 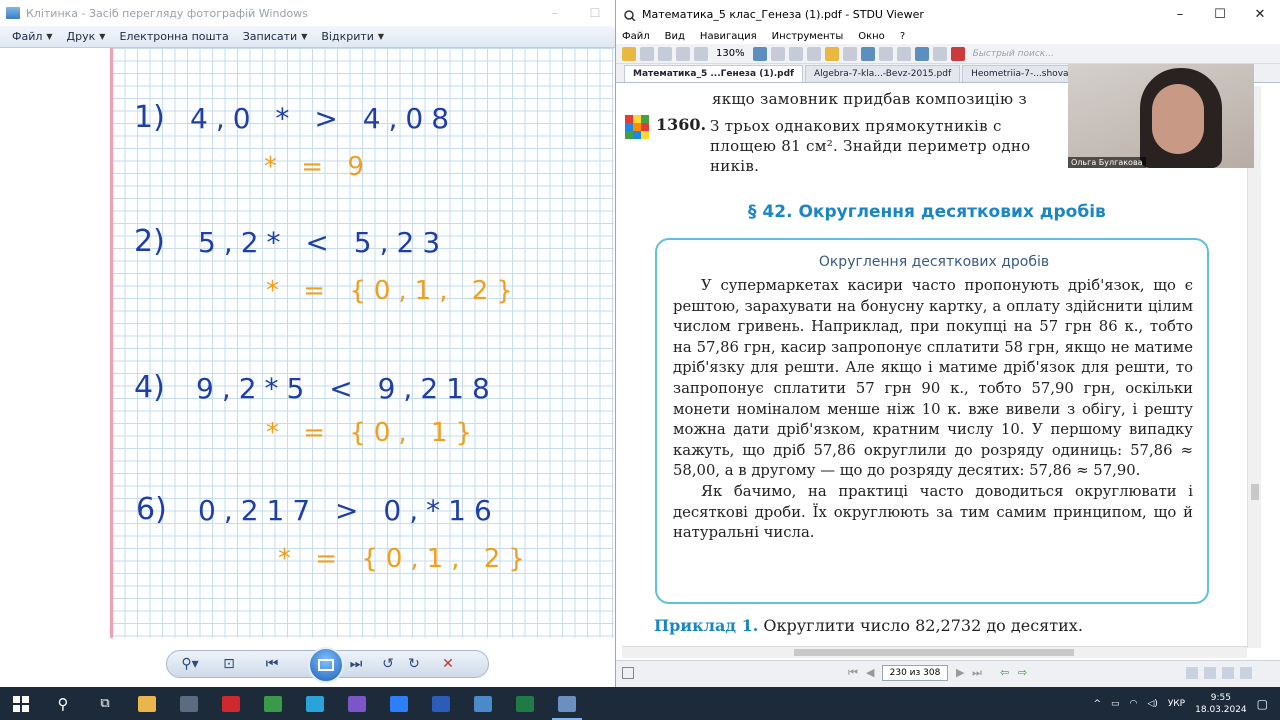 What do you see at coordinates (902, 36) in the screenshot?
I see `menu-help: ?` at bounding box center [902, 36].